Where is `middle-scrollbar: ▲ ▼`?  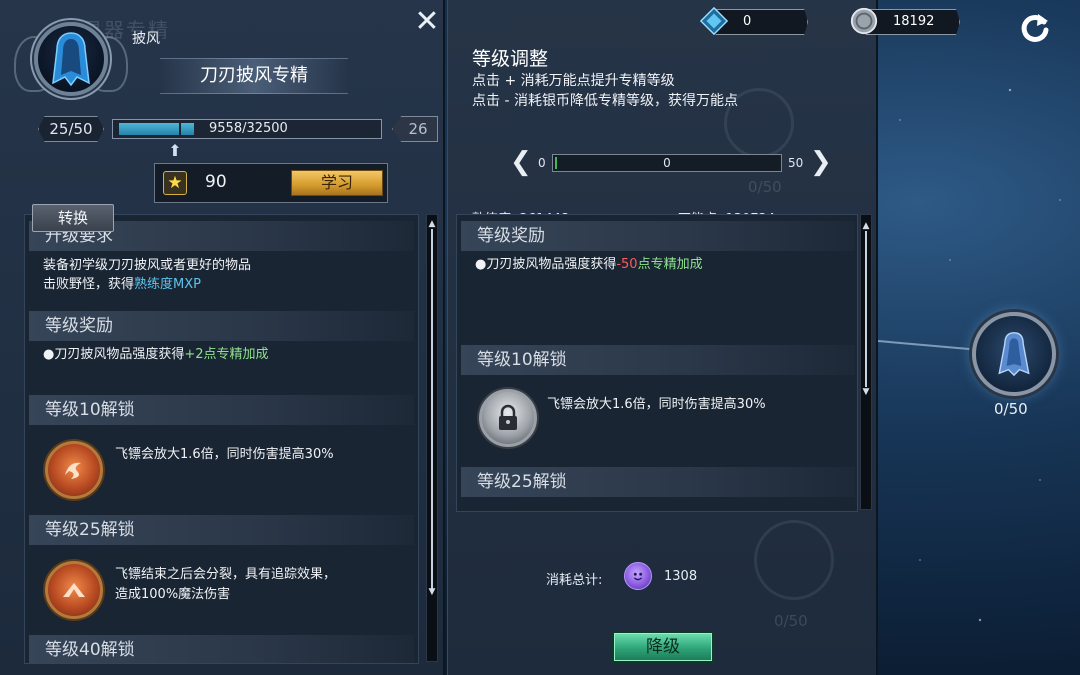 middle-scrollbar: ▲ ▼ is located at coordinates (866, 362).